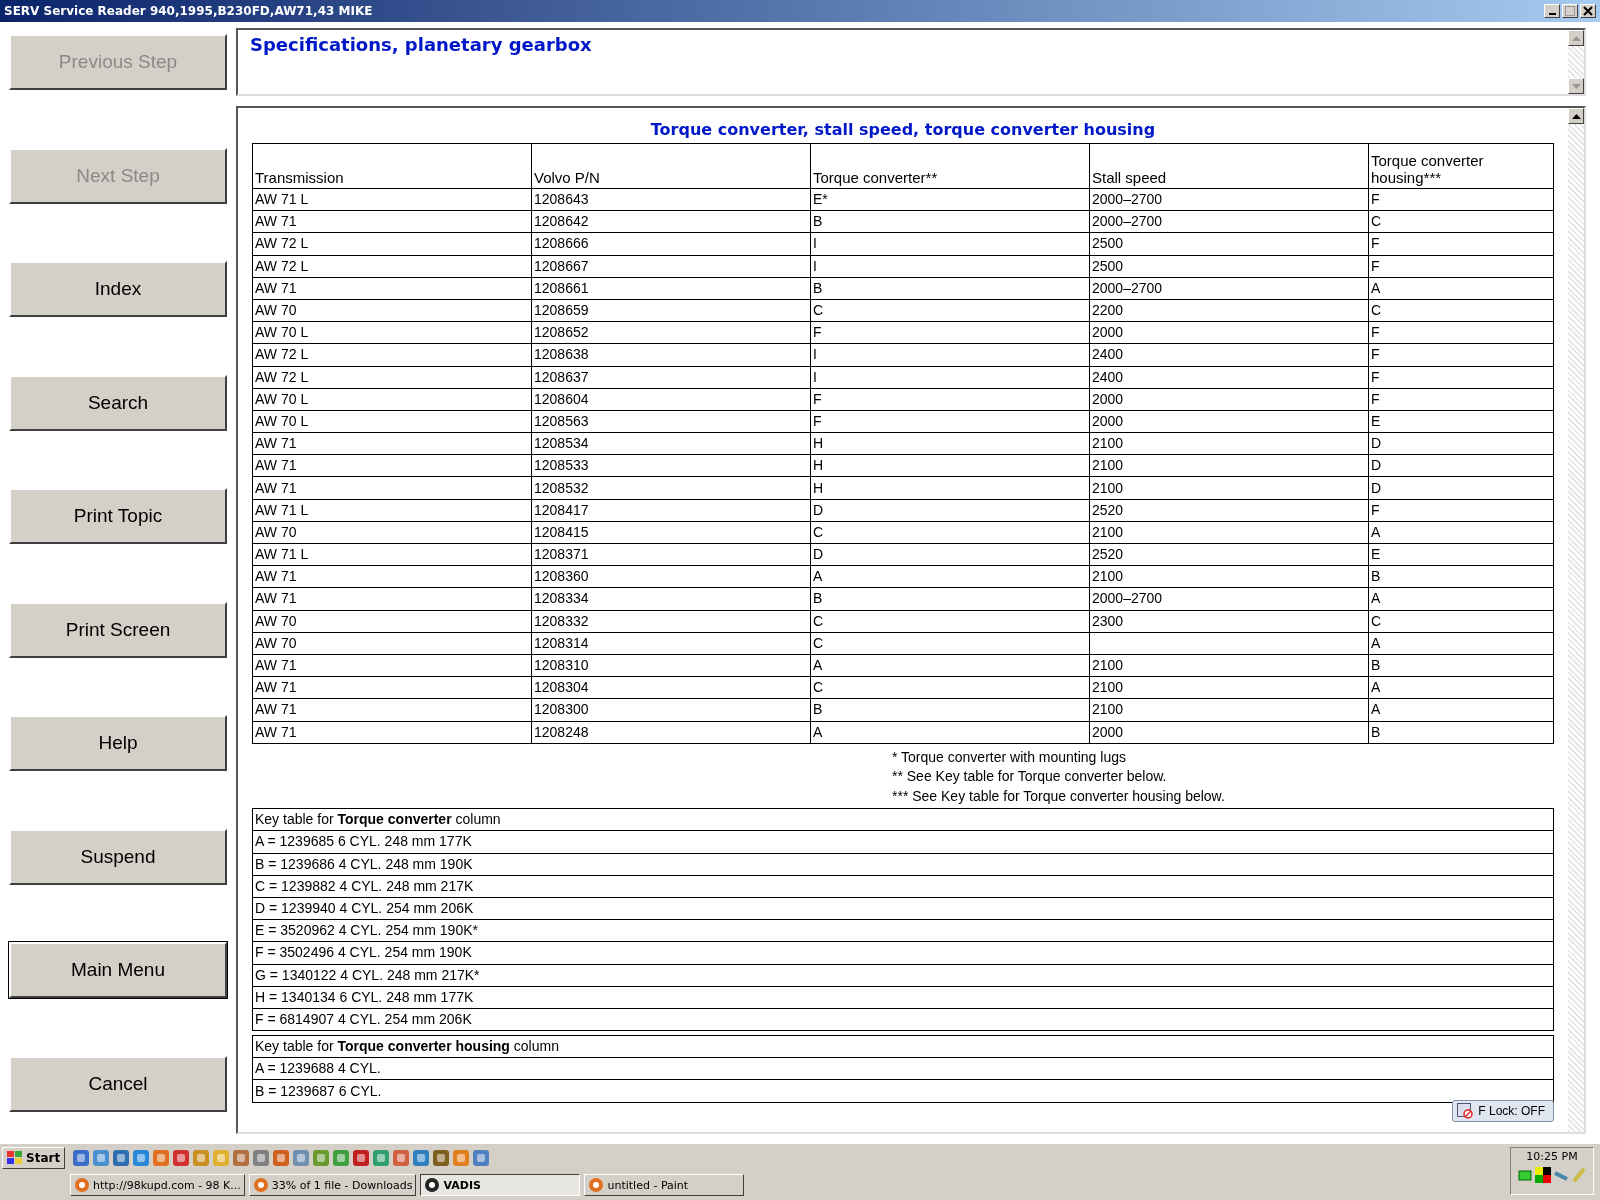  I want to click on table-cell: H, so click(950, 443).